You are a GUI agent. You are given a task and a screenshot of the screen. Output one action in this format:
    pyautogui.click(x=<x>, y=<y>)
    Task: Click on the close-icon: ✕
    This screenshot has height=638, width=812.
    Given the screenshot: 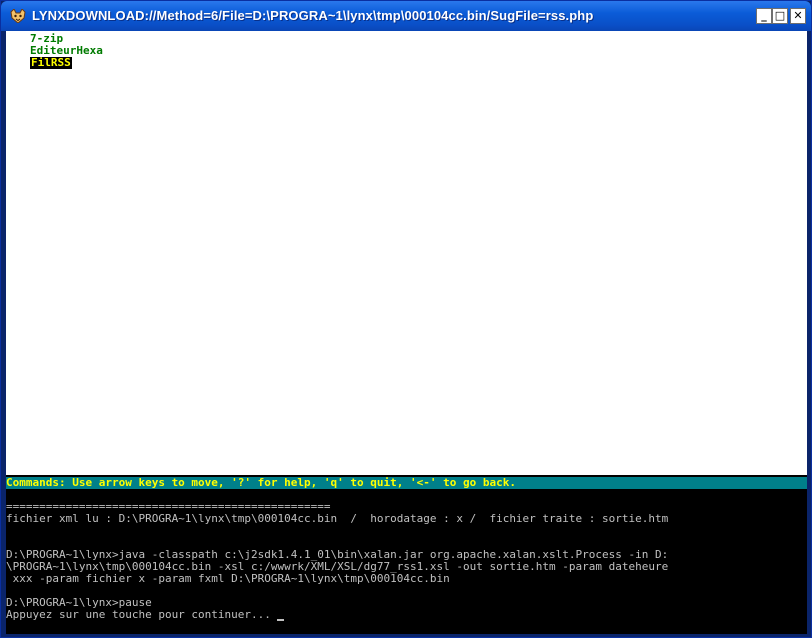 What is the action you would take?
    pyautogui.click(x=798, y=15)
    